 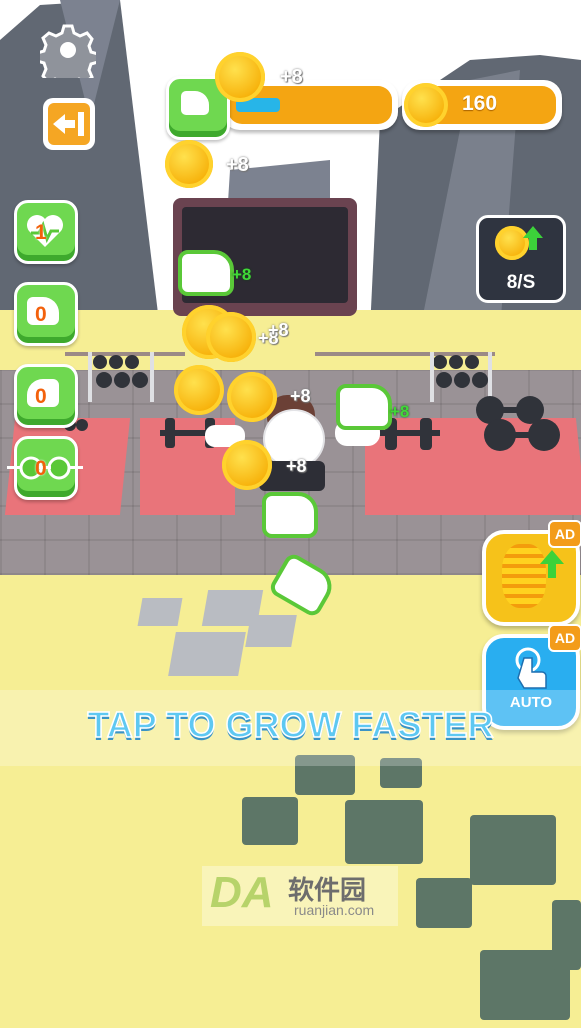 I want to click on stat-vision: 0, so click(x=45, y=468).